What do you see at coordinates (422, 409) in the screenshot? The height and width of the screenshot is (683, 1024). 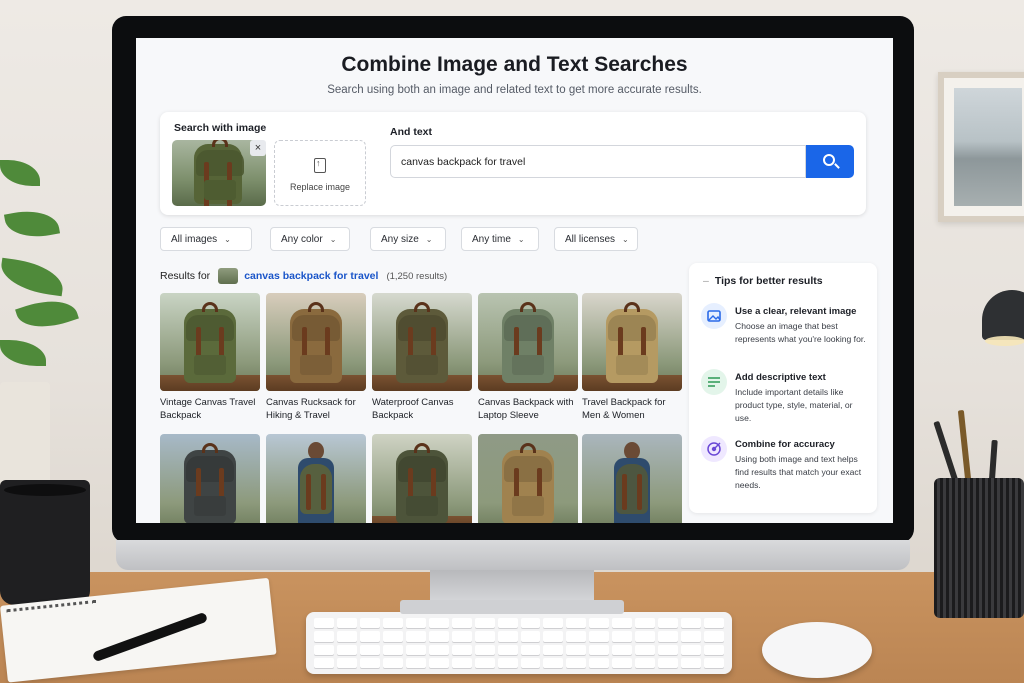 I see `result-caption: Waterproof Canvas Backpack` at bounding box center [422, 409].